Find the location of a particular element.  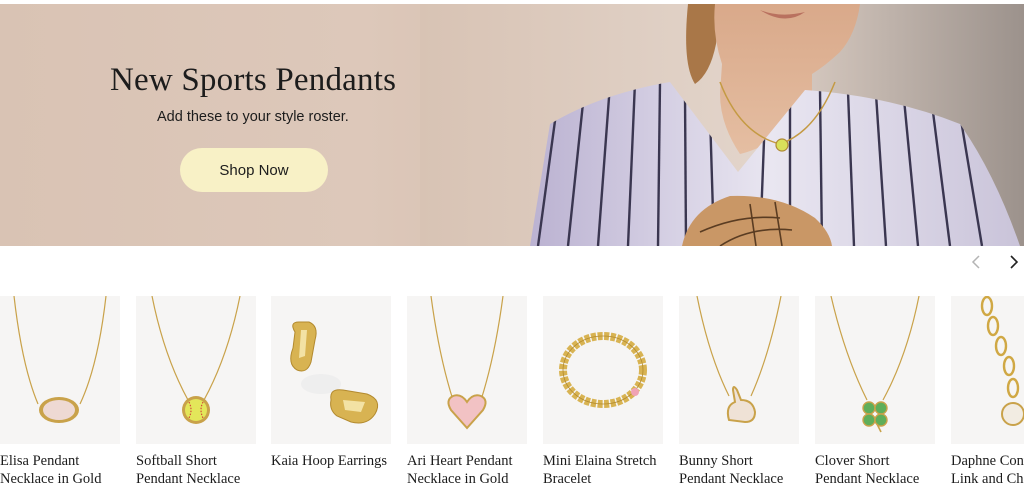

heart-pendant-necklace-icon is located at coordinates (467, 363).